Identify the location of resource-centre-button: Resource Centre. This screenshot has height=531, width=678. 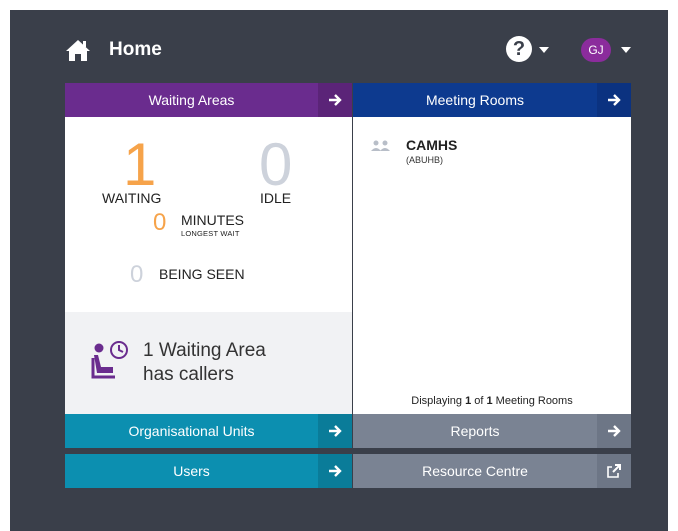
(492, 471).